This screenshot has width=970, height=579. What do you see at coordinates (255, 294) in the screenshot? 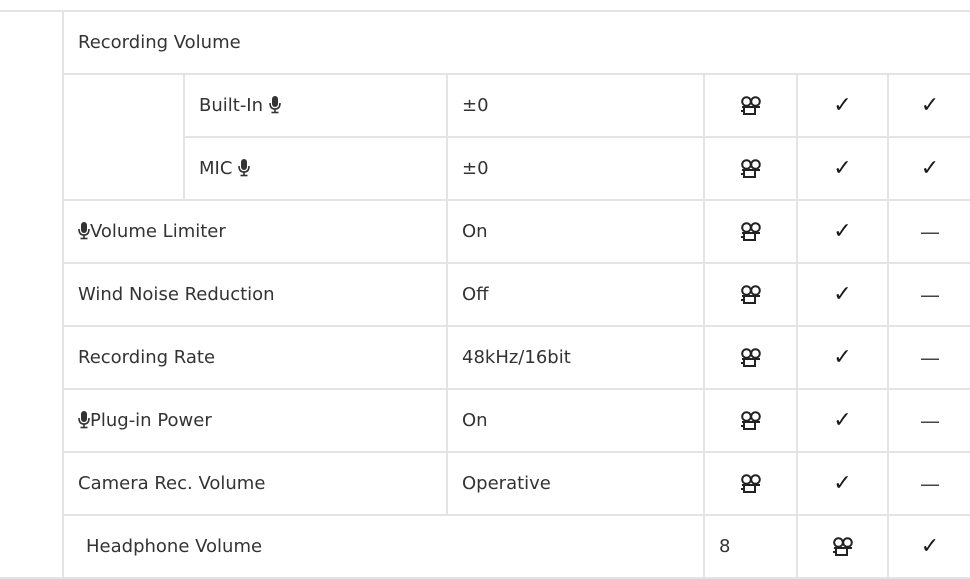
I see `row-label: Wind Noise Reduction` at bounding box center [255, 294].